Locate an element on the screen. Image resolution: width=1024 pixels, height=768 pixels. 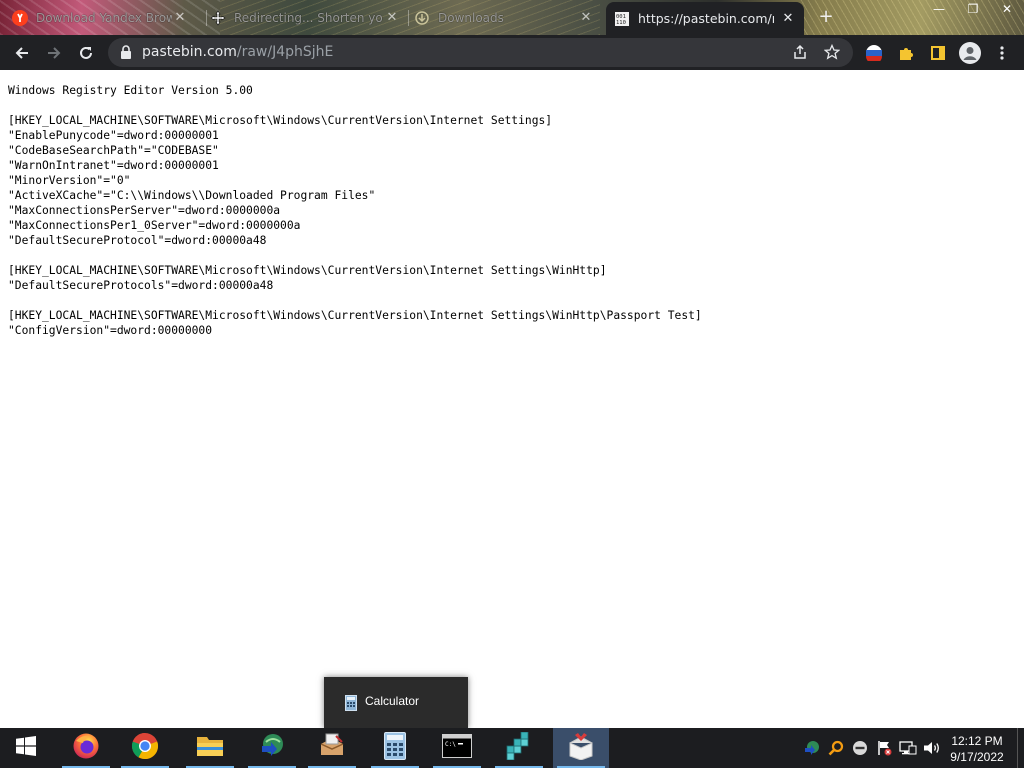
text-line: "DefaultSecureProtocols"=dword:00000a48 is located at coordinates (141, 285).